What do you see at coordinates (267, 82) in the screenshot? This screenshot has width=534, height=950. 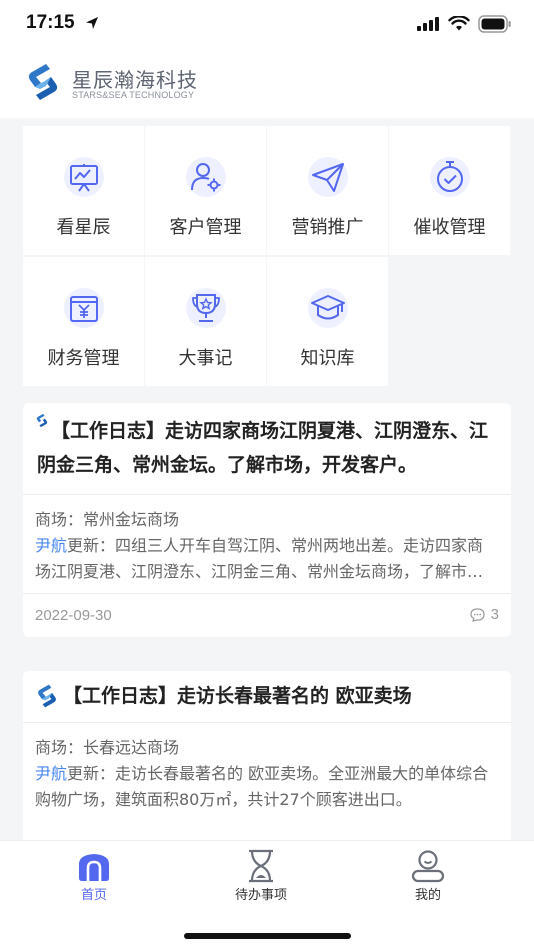 I see `app-header: 星辰瀚海科技 STARS&SEA TECHNOLOGY` at bounding box center [267, 82].